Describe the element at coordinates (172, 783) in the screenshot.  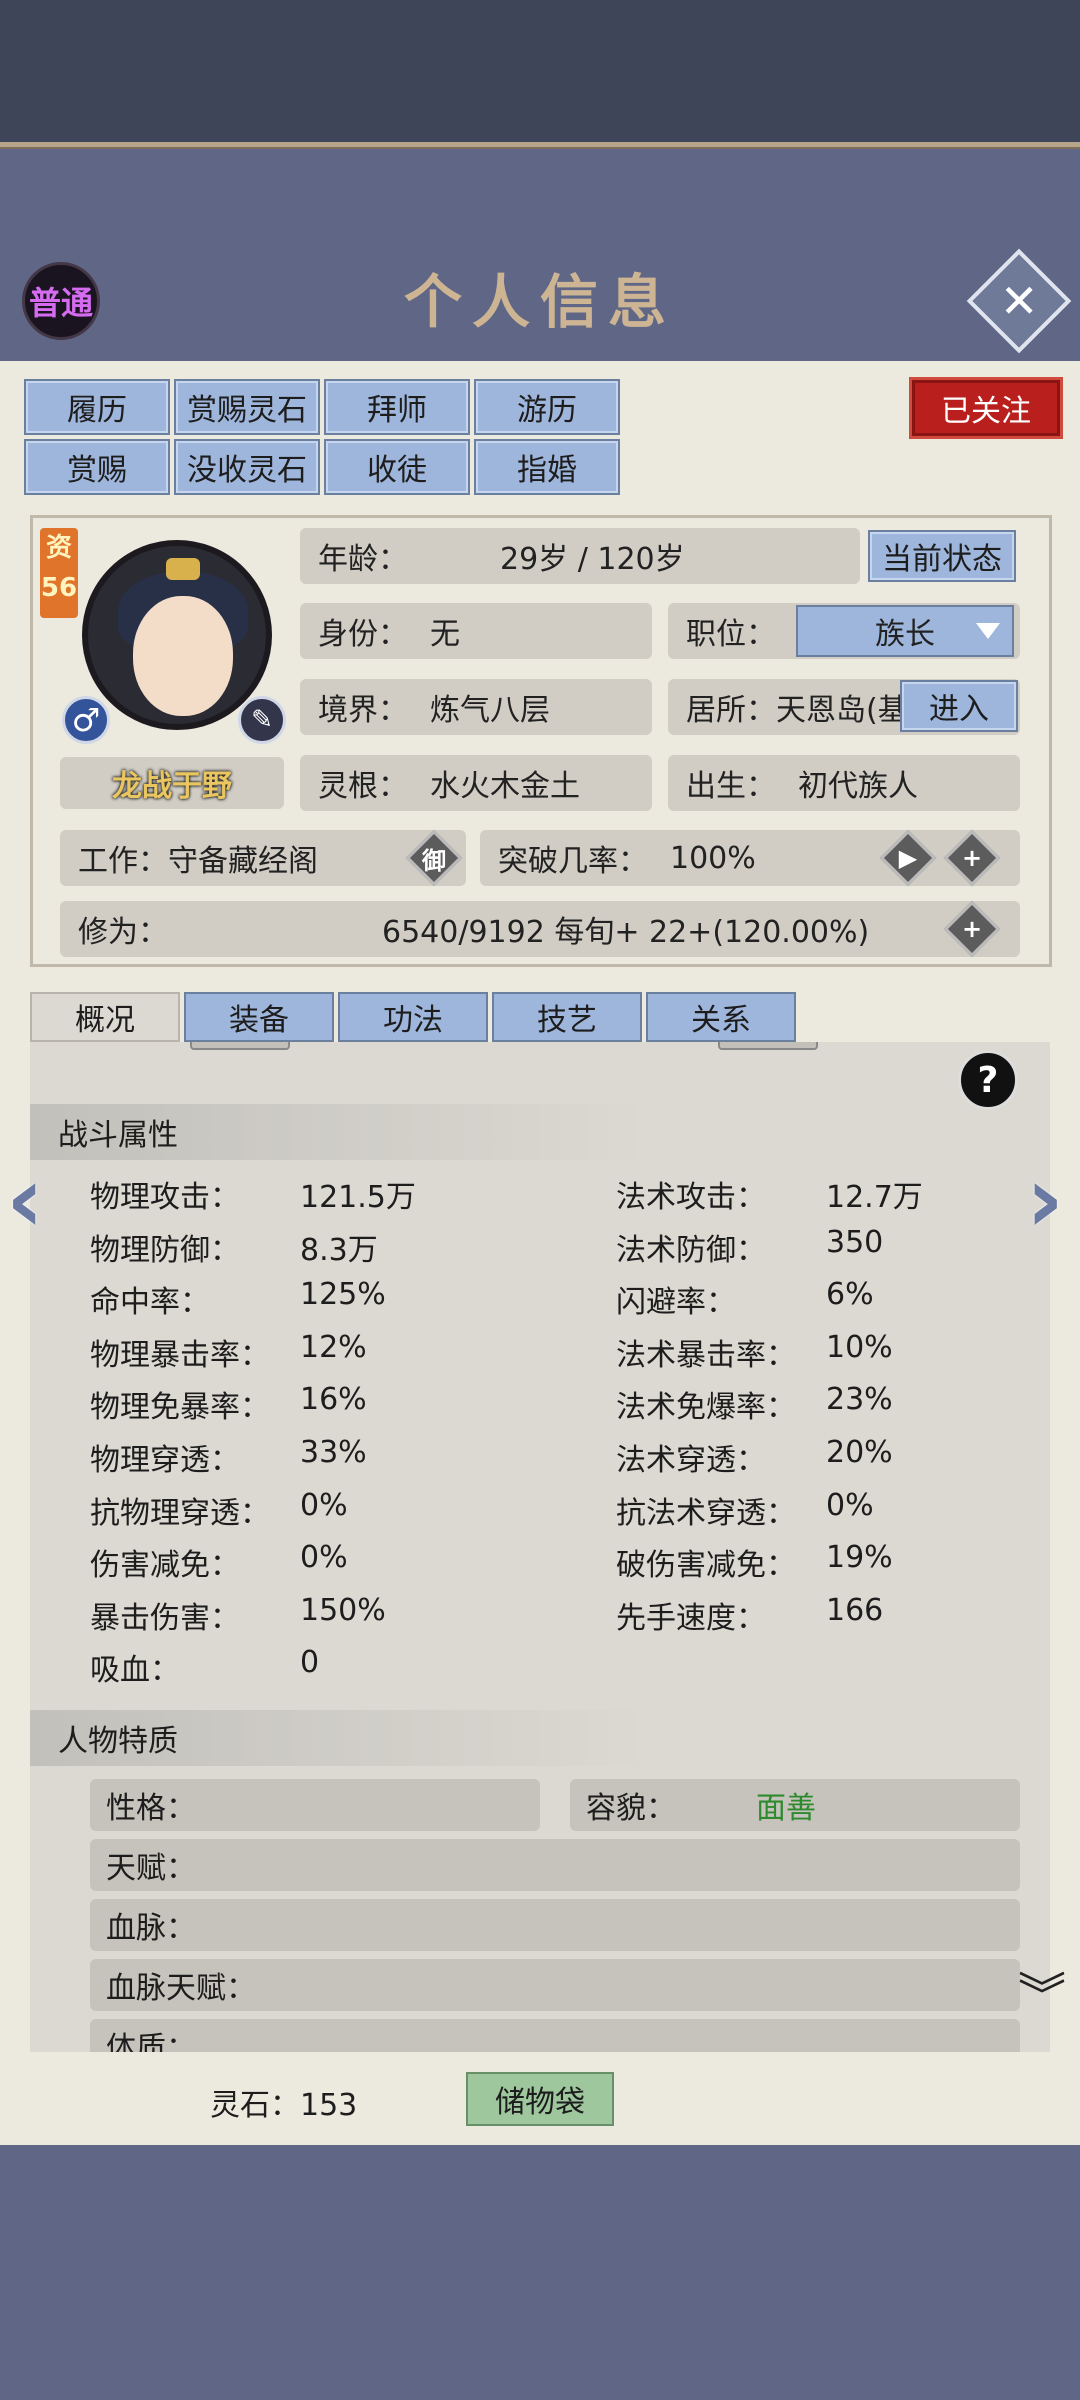
I see `character-name: 龙战于野` at that location.